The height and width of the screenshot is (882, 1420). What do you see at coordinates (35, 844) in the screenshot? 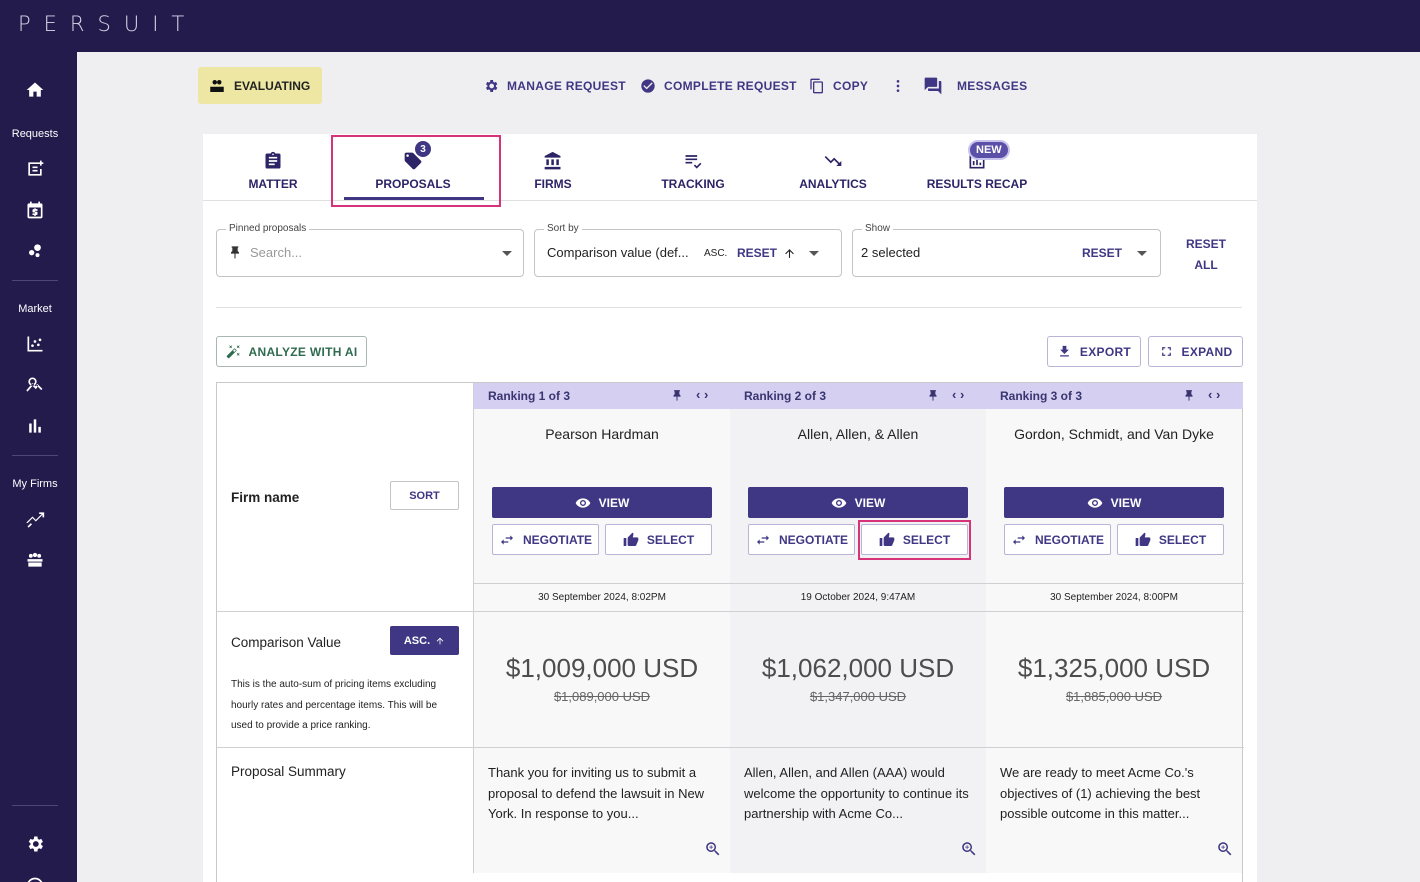
I see `settings-icon` at bounding box center [35, 844].